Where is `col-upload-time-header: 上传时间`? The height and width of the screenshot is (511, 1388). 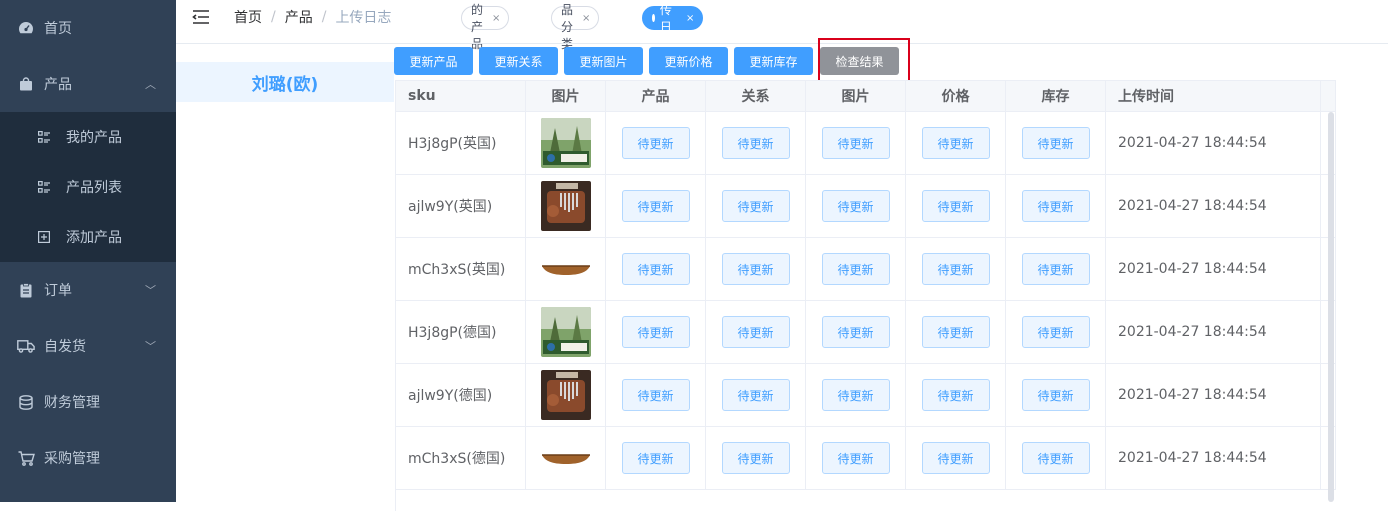
col-upload-time-header: 上传时间 is located at coordinates (1213, 96).